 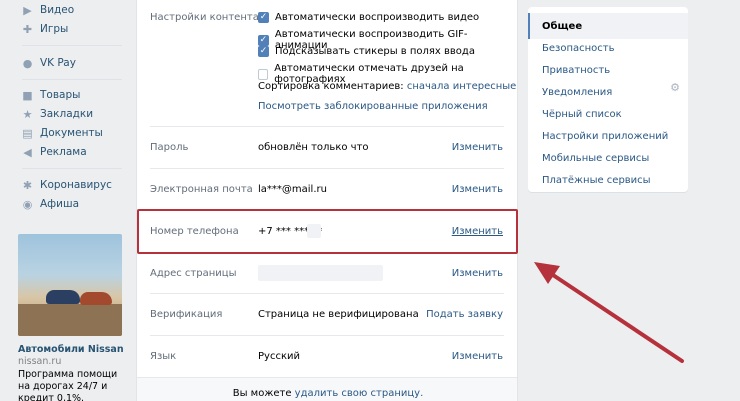 What do you see at coordinates (201, 189) in the screenshot?
I see `email-label: Электронная почта` at bounding box center [201, 189].